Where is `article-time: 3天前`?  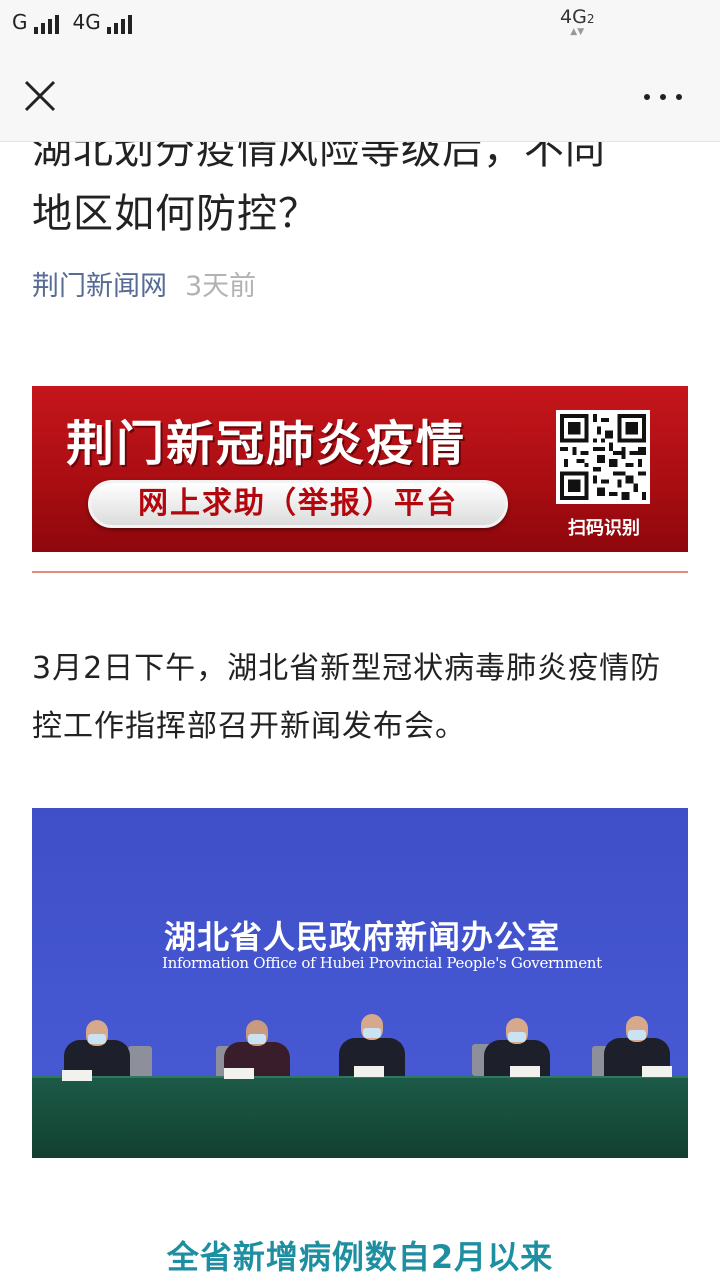
article-time: 3天前 is located at coordinates (221, 286).